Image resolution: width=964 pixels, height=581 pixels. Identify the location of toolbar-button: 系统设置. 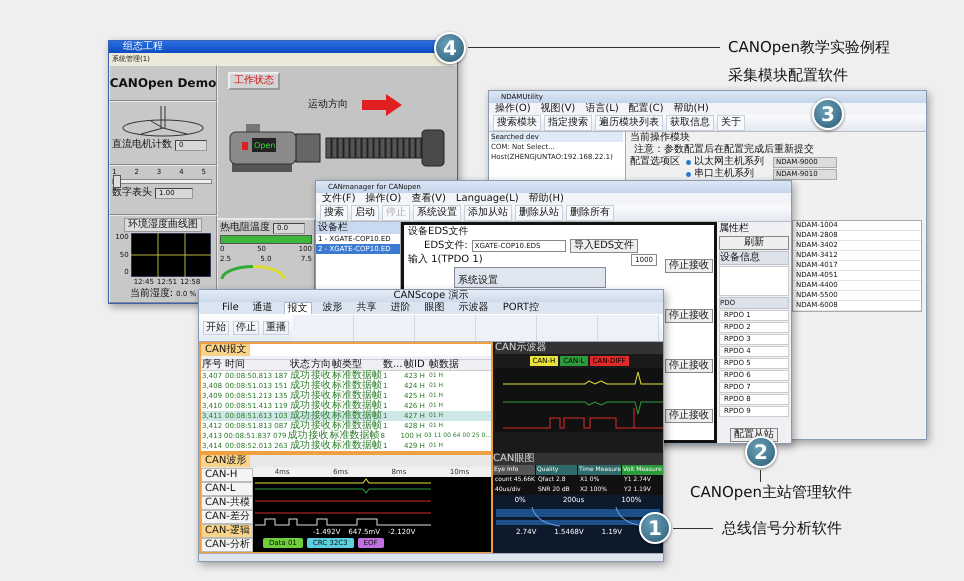
(437, 213).